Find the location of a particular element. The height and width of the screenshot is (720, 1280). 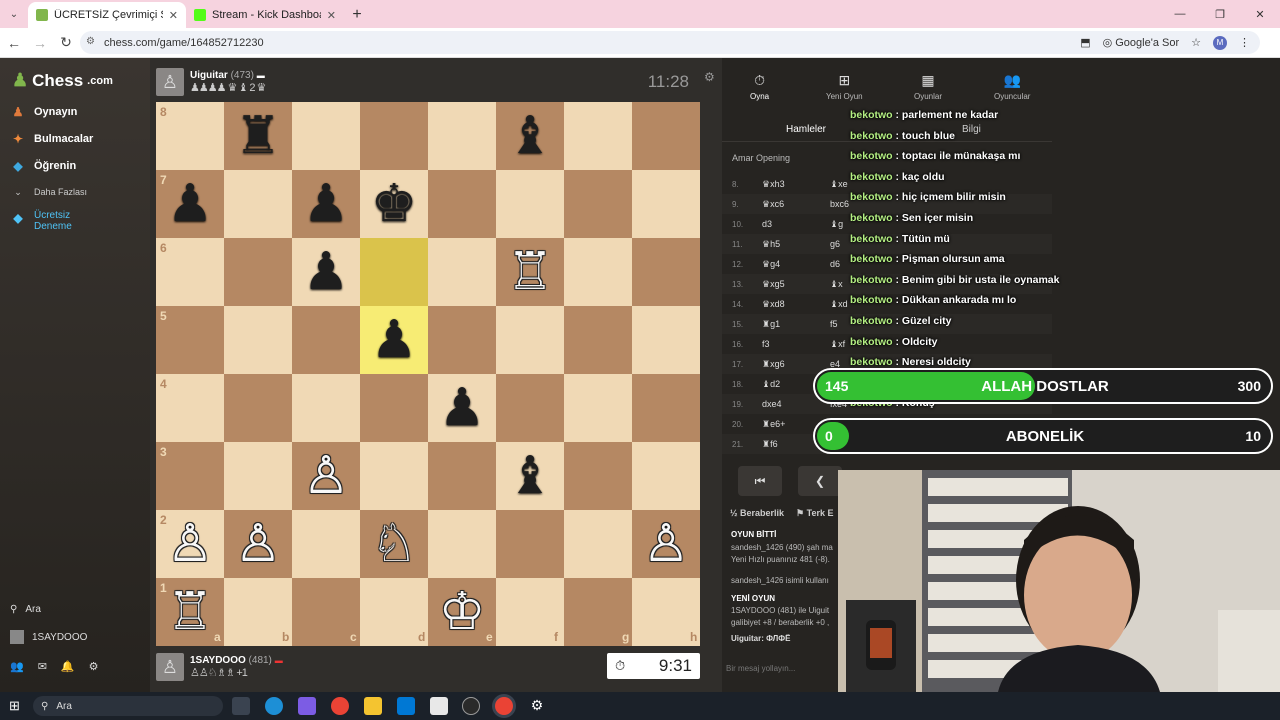

square-h7 is located at coordinates (666, 204).